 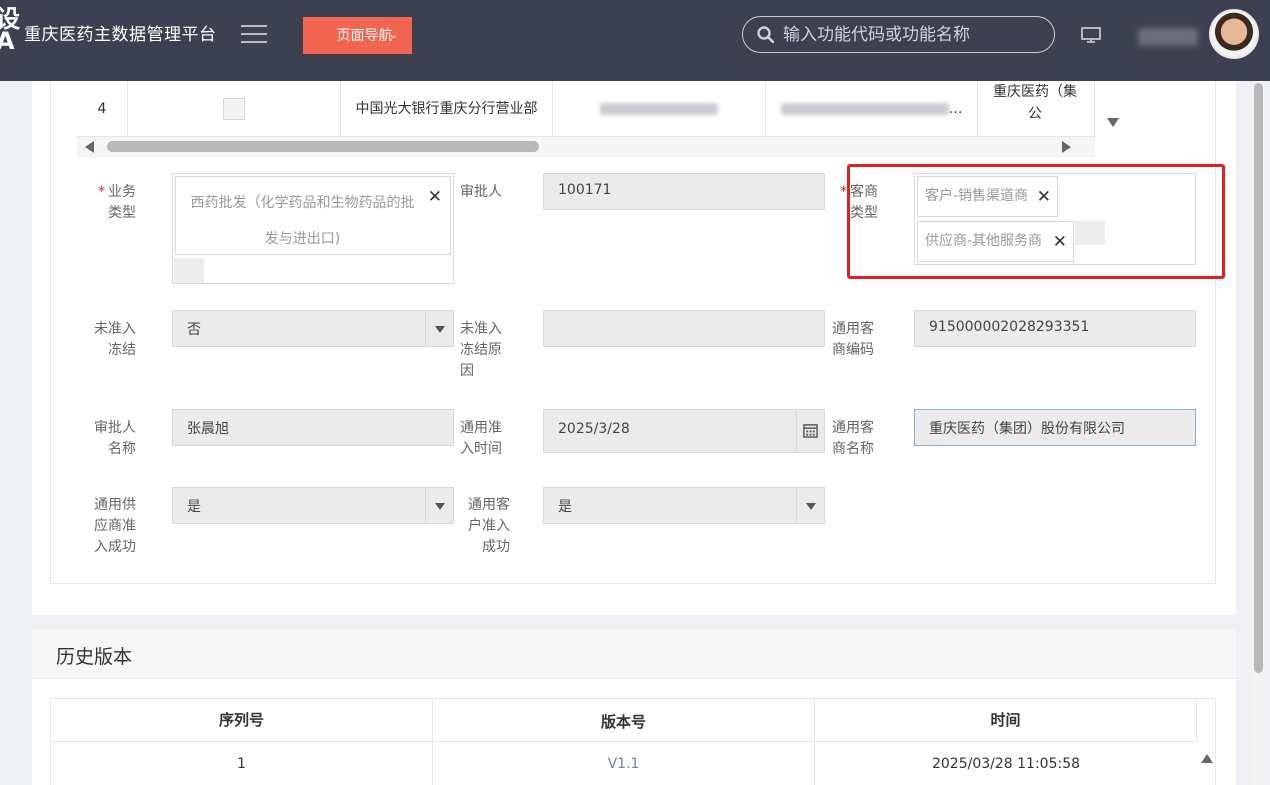 What do you see at coordinates (1234, 34) in the screenshot?
I see `avatar` at bounding box center [1234, 34].